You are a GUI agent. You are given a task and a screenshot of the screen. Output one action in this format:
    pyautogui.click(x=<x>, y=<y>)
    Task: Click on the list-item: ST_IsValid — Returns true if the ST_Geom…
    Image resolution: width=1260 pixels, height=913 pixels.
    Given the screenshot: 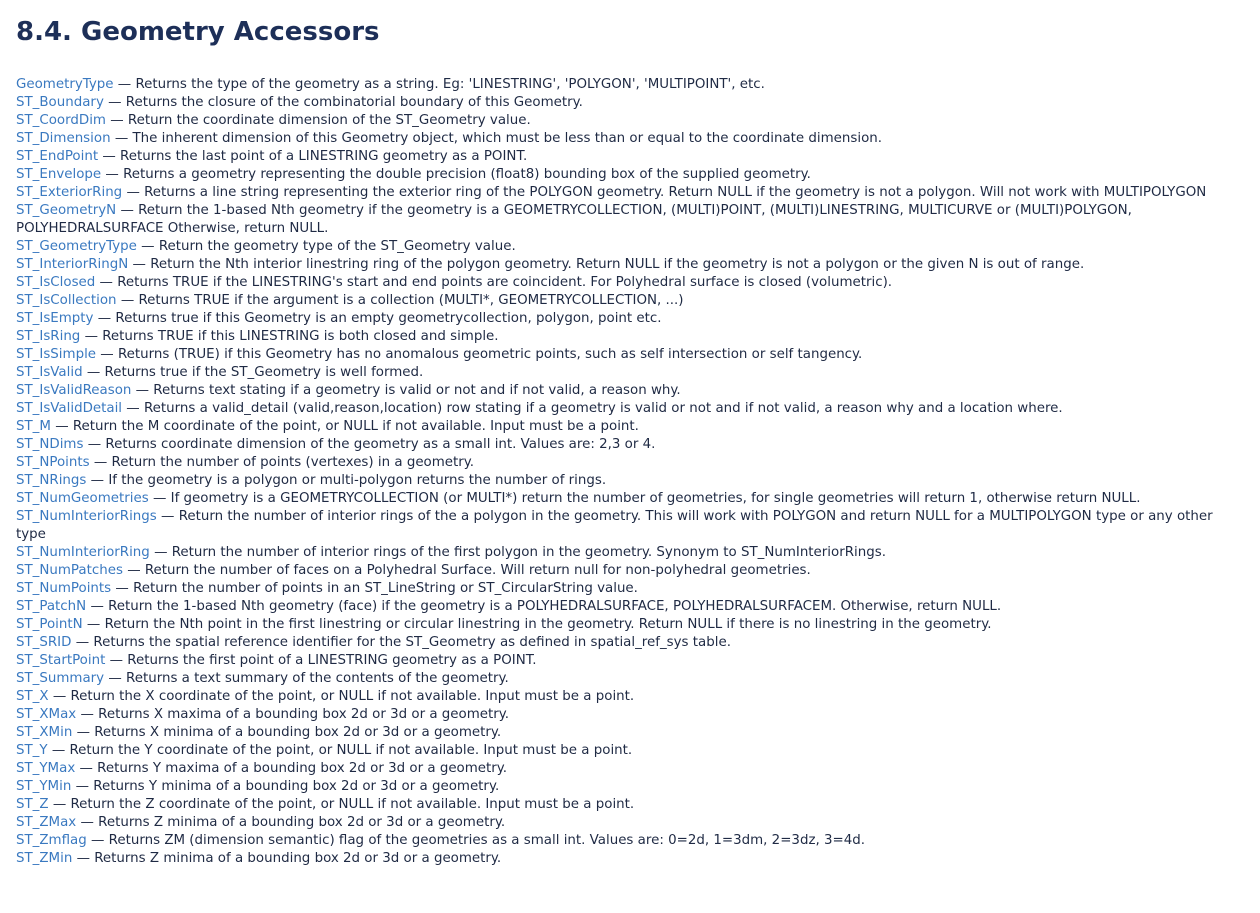 What is the action you would take?
    pyautogui.click(x=630, y=373)
    